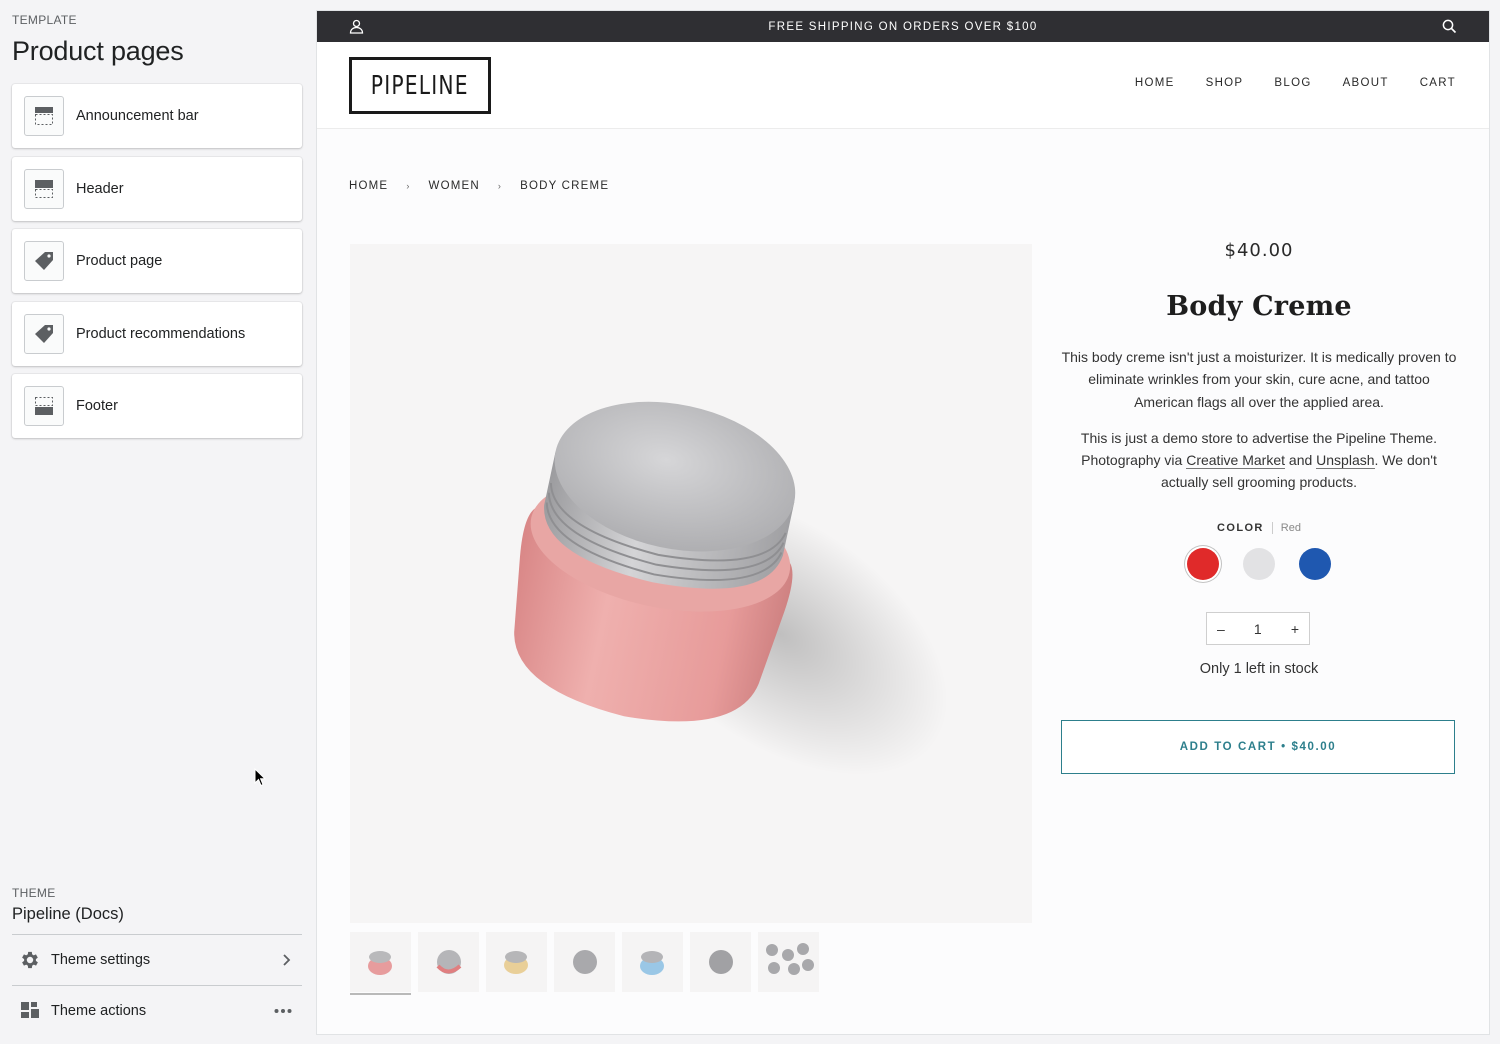 Image resolution: width=1500 pixels, height=1044 pixels. Describe the element at coordinates (34, 893) in the screenshot. I see `theme-eyebrow: THEME` at that location.